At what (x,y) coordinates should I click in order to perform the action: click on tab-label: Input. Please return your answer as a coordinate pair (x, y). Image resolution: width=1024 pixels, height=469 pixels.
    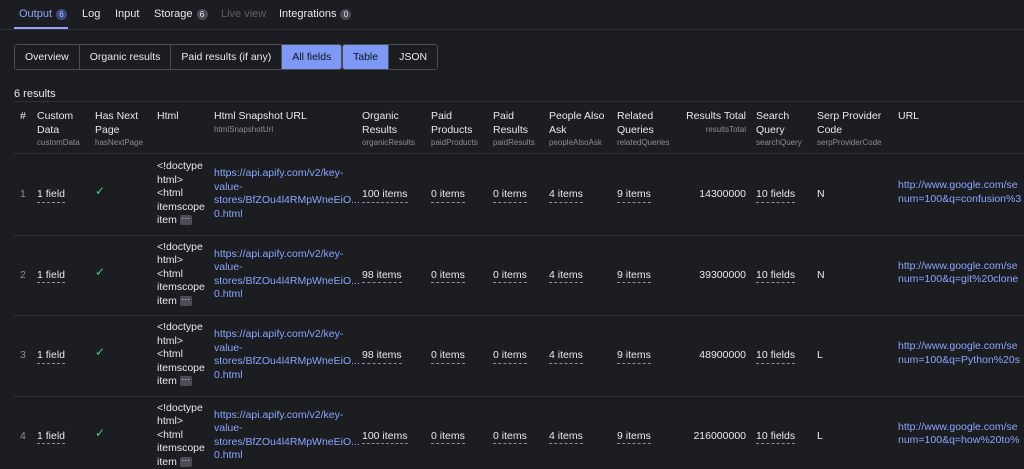
    Looking at the image, I should click on (127, 14).